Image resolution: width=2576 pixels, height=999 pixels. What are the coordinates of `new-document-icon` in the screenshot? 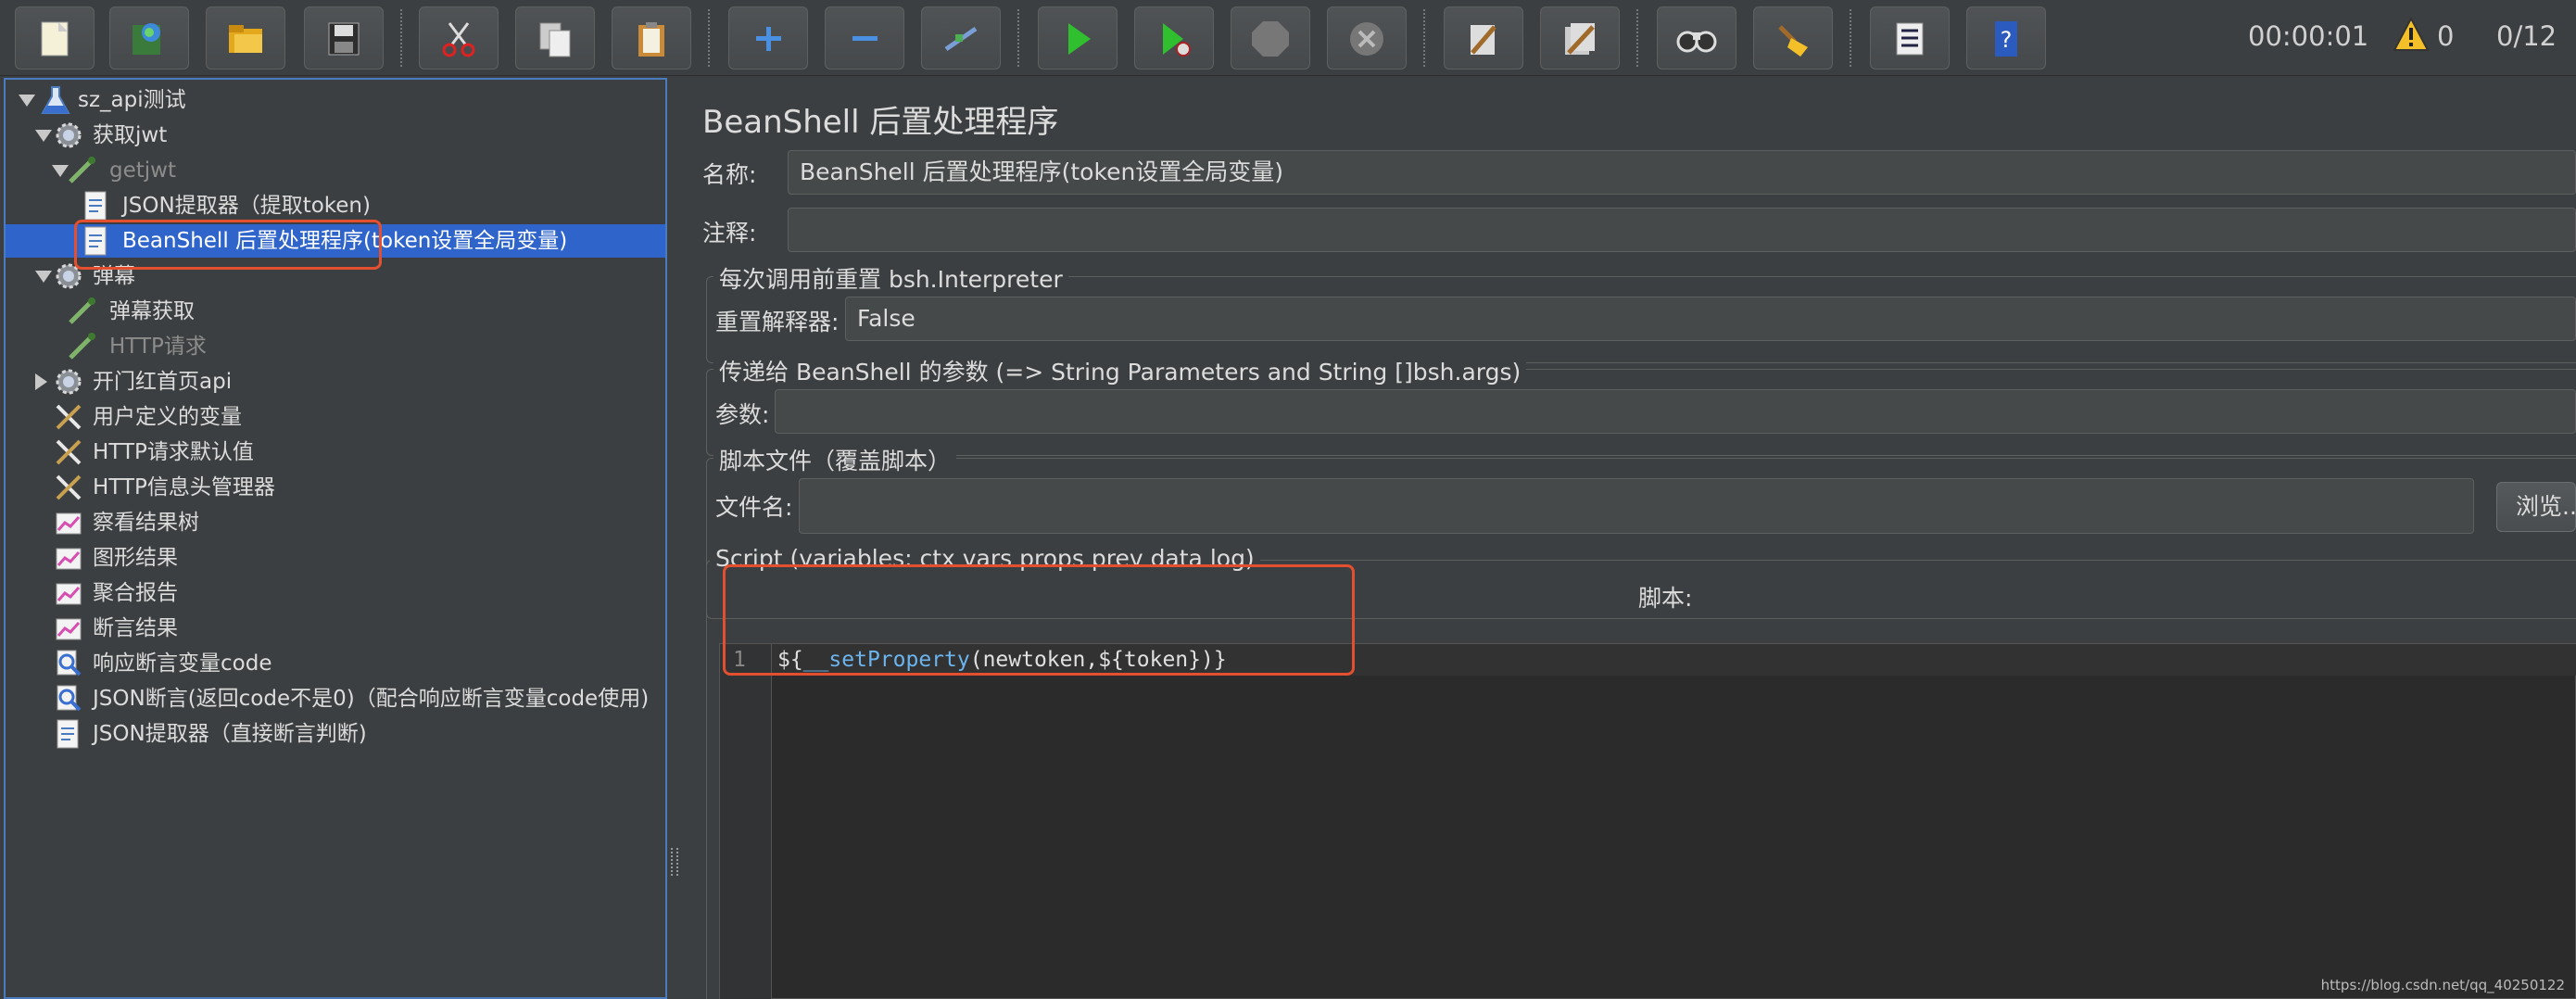 It's located at (55, 39).